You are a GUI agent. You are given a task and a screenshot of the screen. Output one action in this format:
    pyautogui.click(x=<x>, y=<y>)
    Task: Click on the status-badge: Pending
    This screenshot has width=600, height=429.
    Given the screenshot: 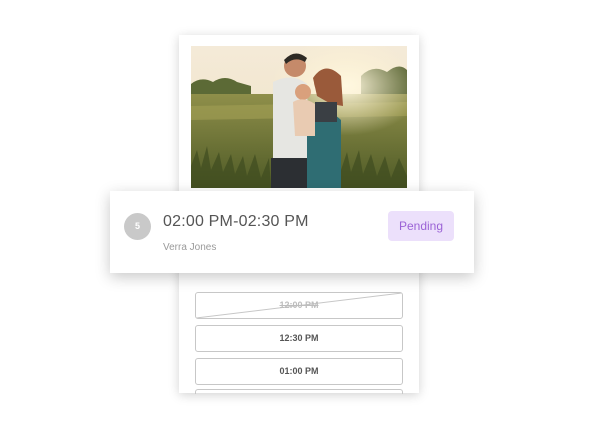 What is the action you would take?
    pyautogui.click(x=421, y=226)
    